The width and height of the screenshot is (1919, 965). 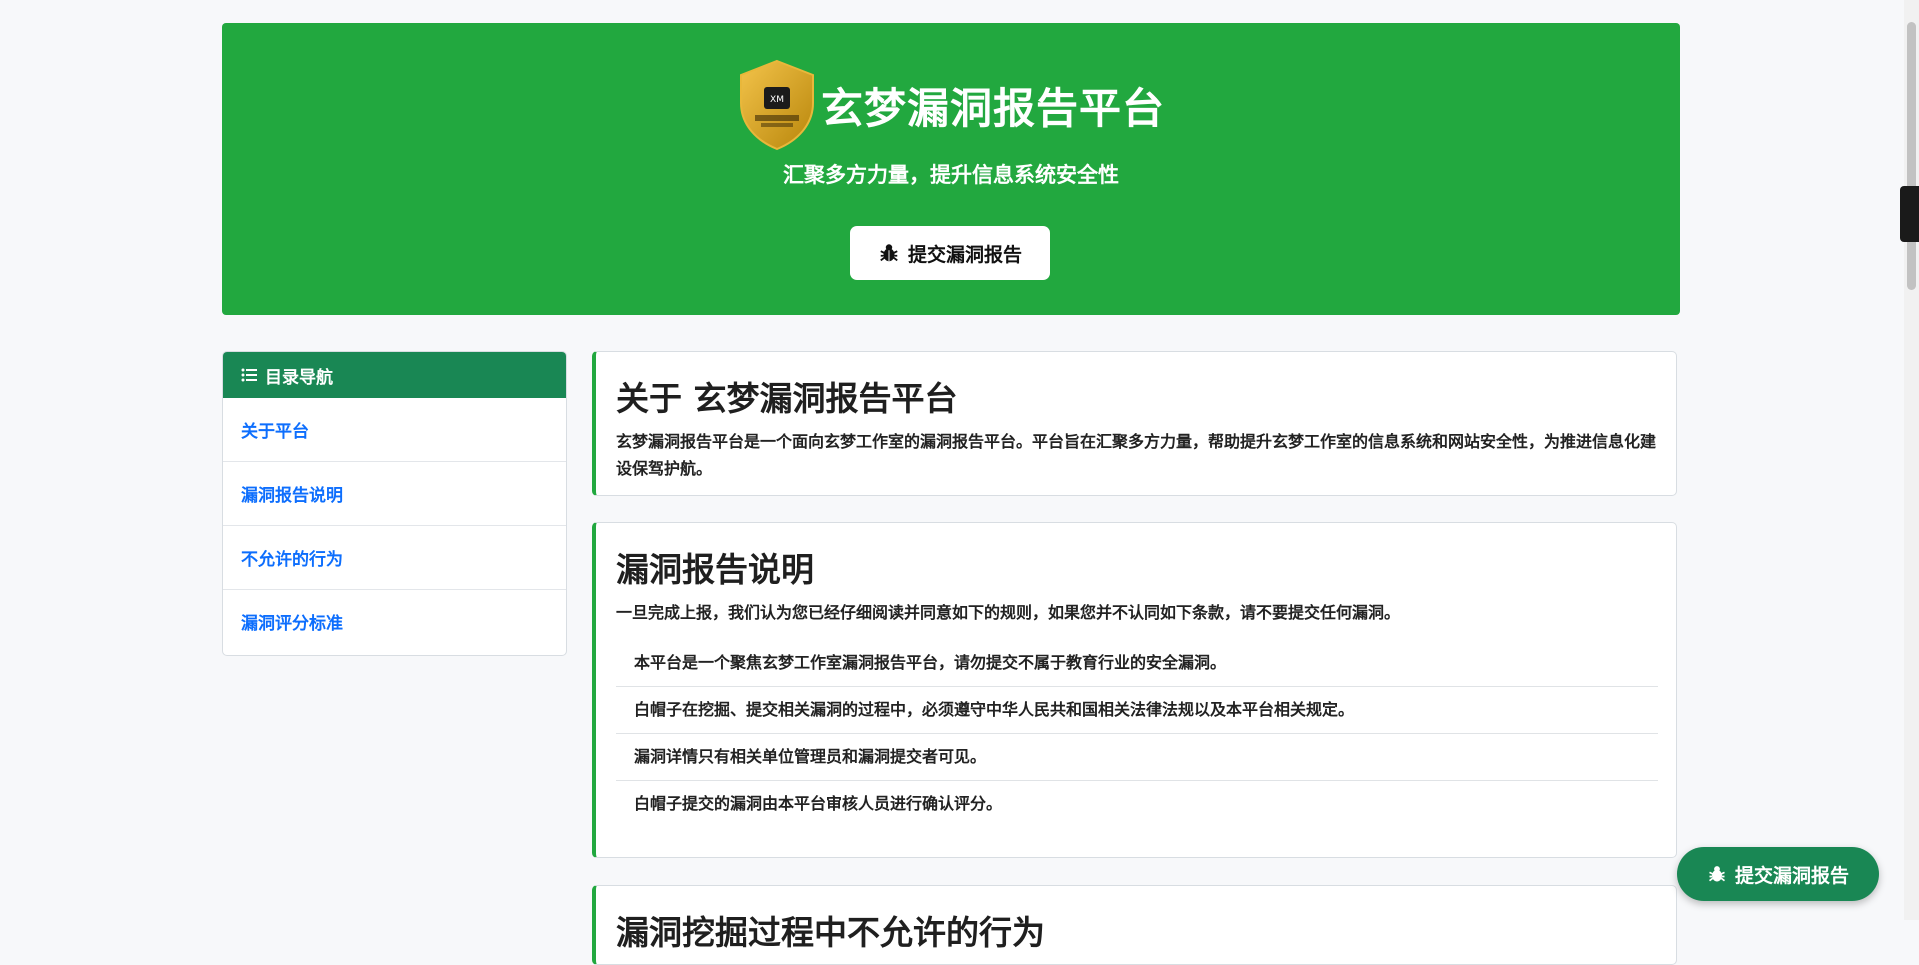 I want to click on toc-header-label: 目录导航, so click(x=299, y=377).